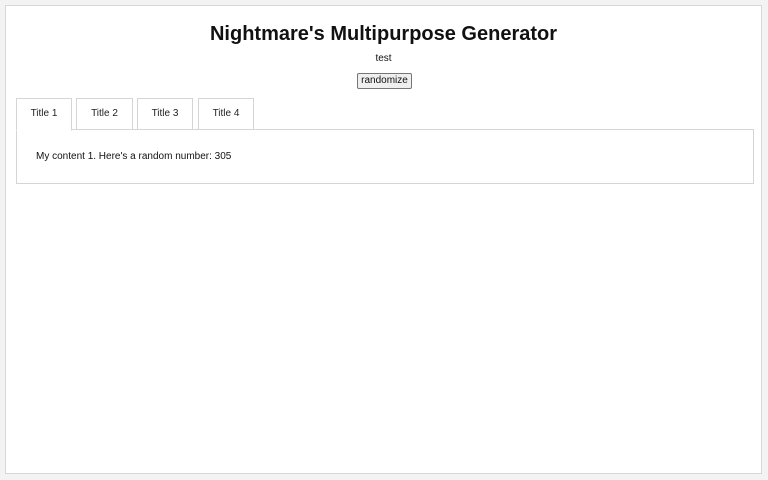 Image resolution: width=768 pixels, height=480 pixels. I want to click on tab-label: Title 3, so click(165, 113).